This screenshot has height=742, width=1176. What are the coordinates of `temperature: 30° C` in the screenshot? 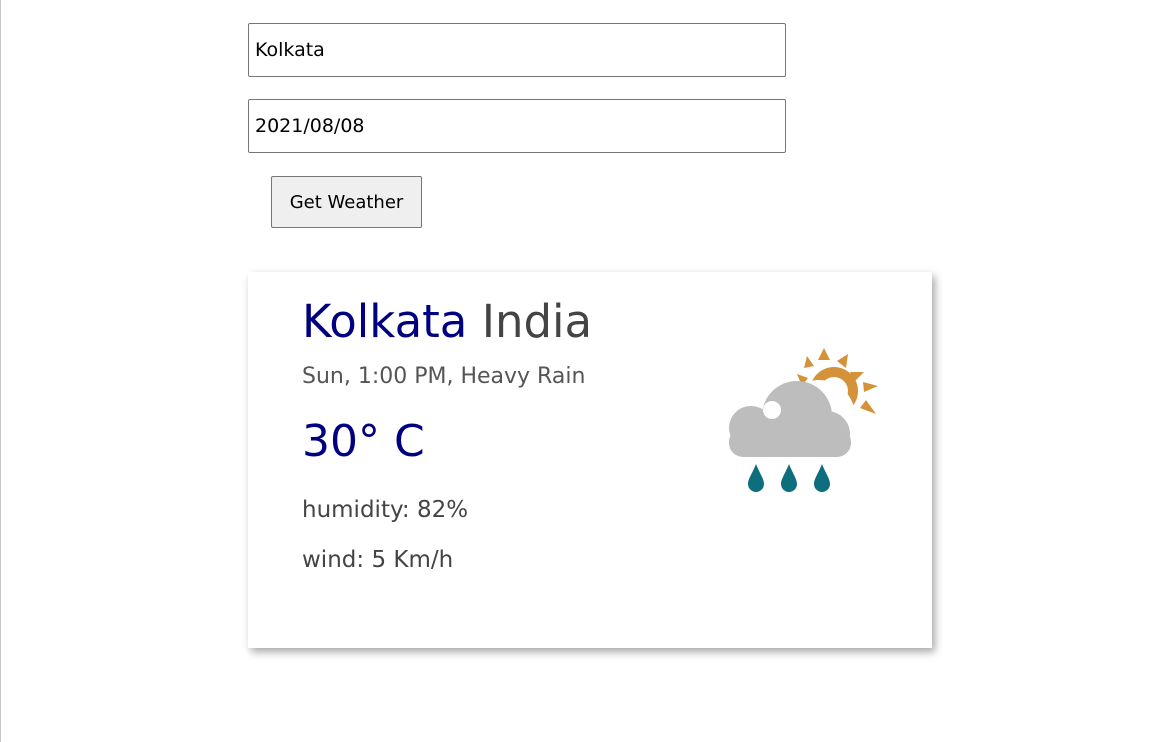 It's located at (363, 441).